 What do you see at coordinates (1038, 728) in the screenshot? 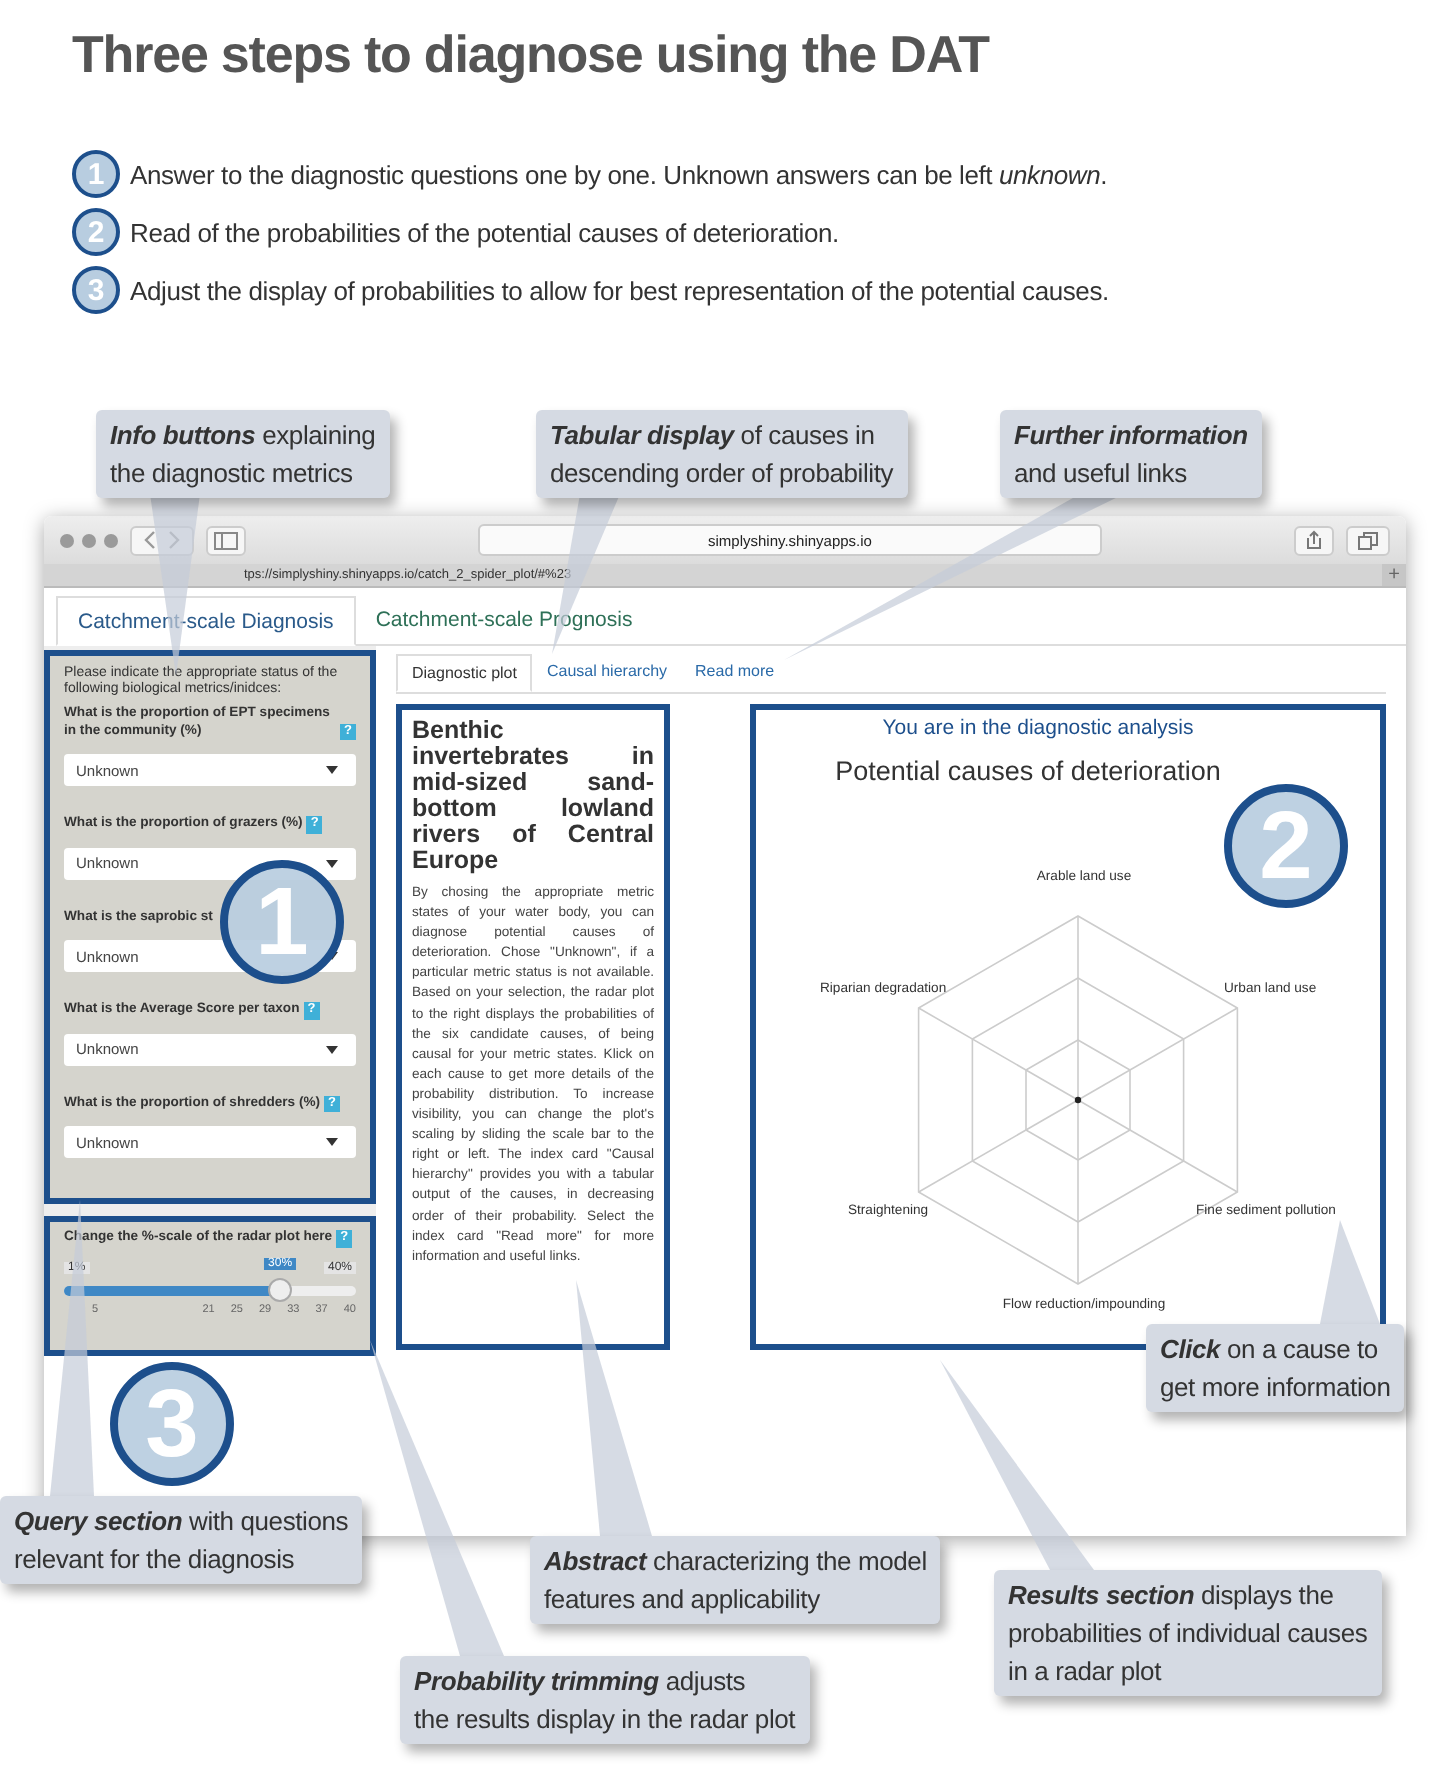
I see `results-heading: You are in the diagnostic analysis` at bounding box center [1038, 728].